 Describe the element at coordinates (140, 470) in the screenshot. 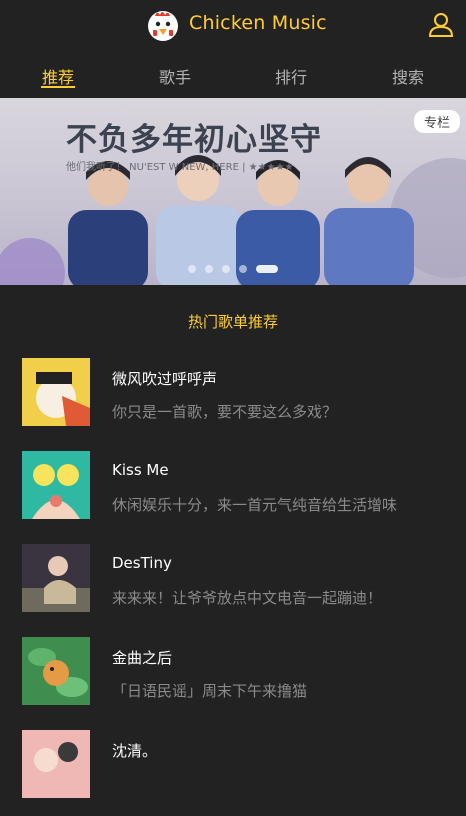

I see `playlist-name: Kiss Me` at that location.